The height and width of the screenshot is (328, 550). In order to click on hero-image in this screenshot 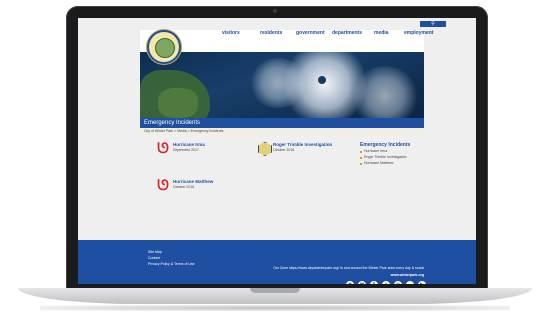, I will do `click(282, 85)`.